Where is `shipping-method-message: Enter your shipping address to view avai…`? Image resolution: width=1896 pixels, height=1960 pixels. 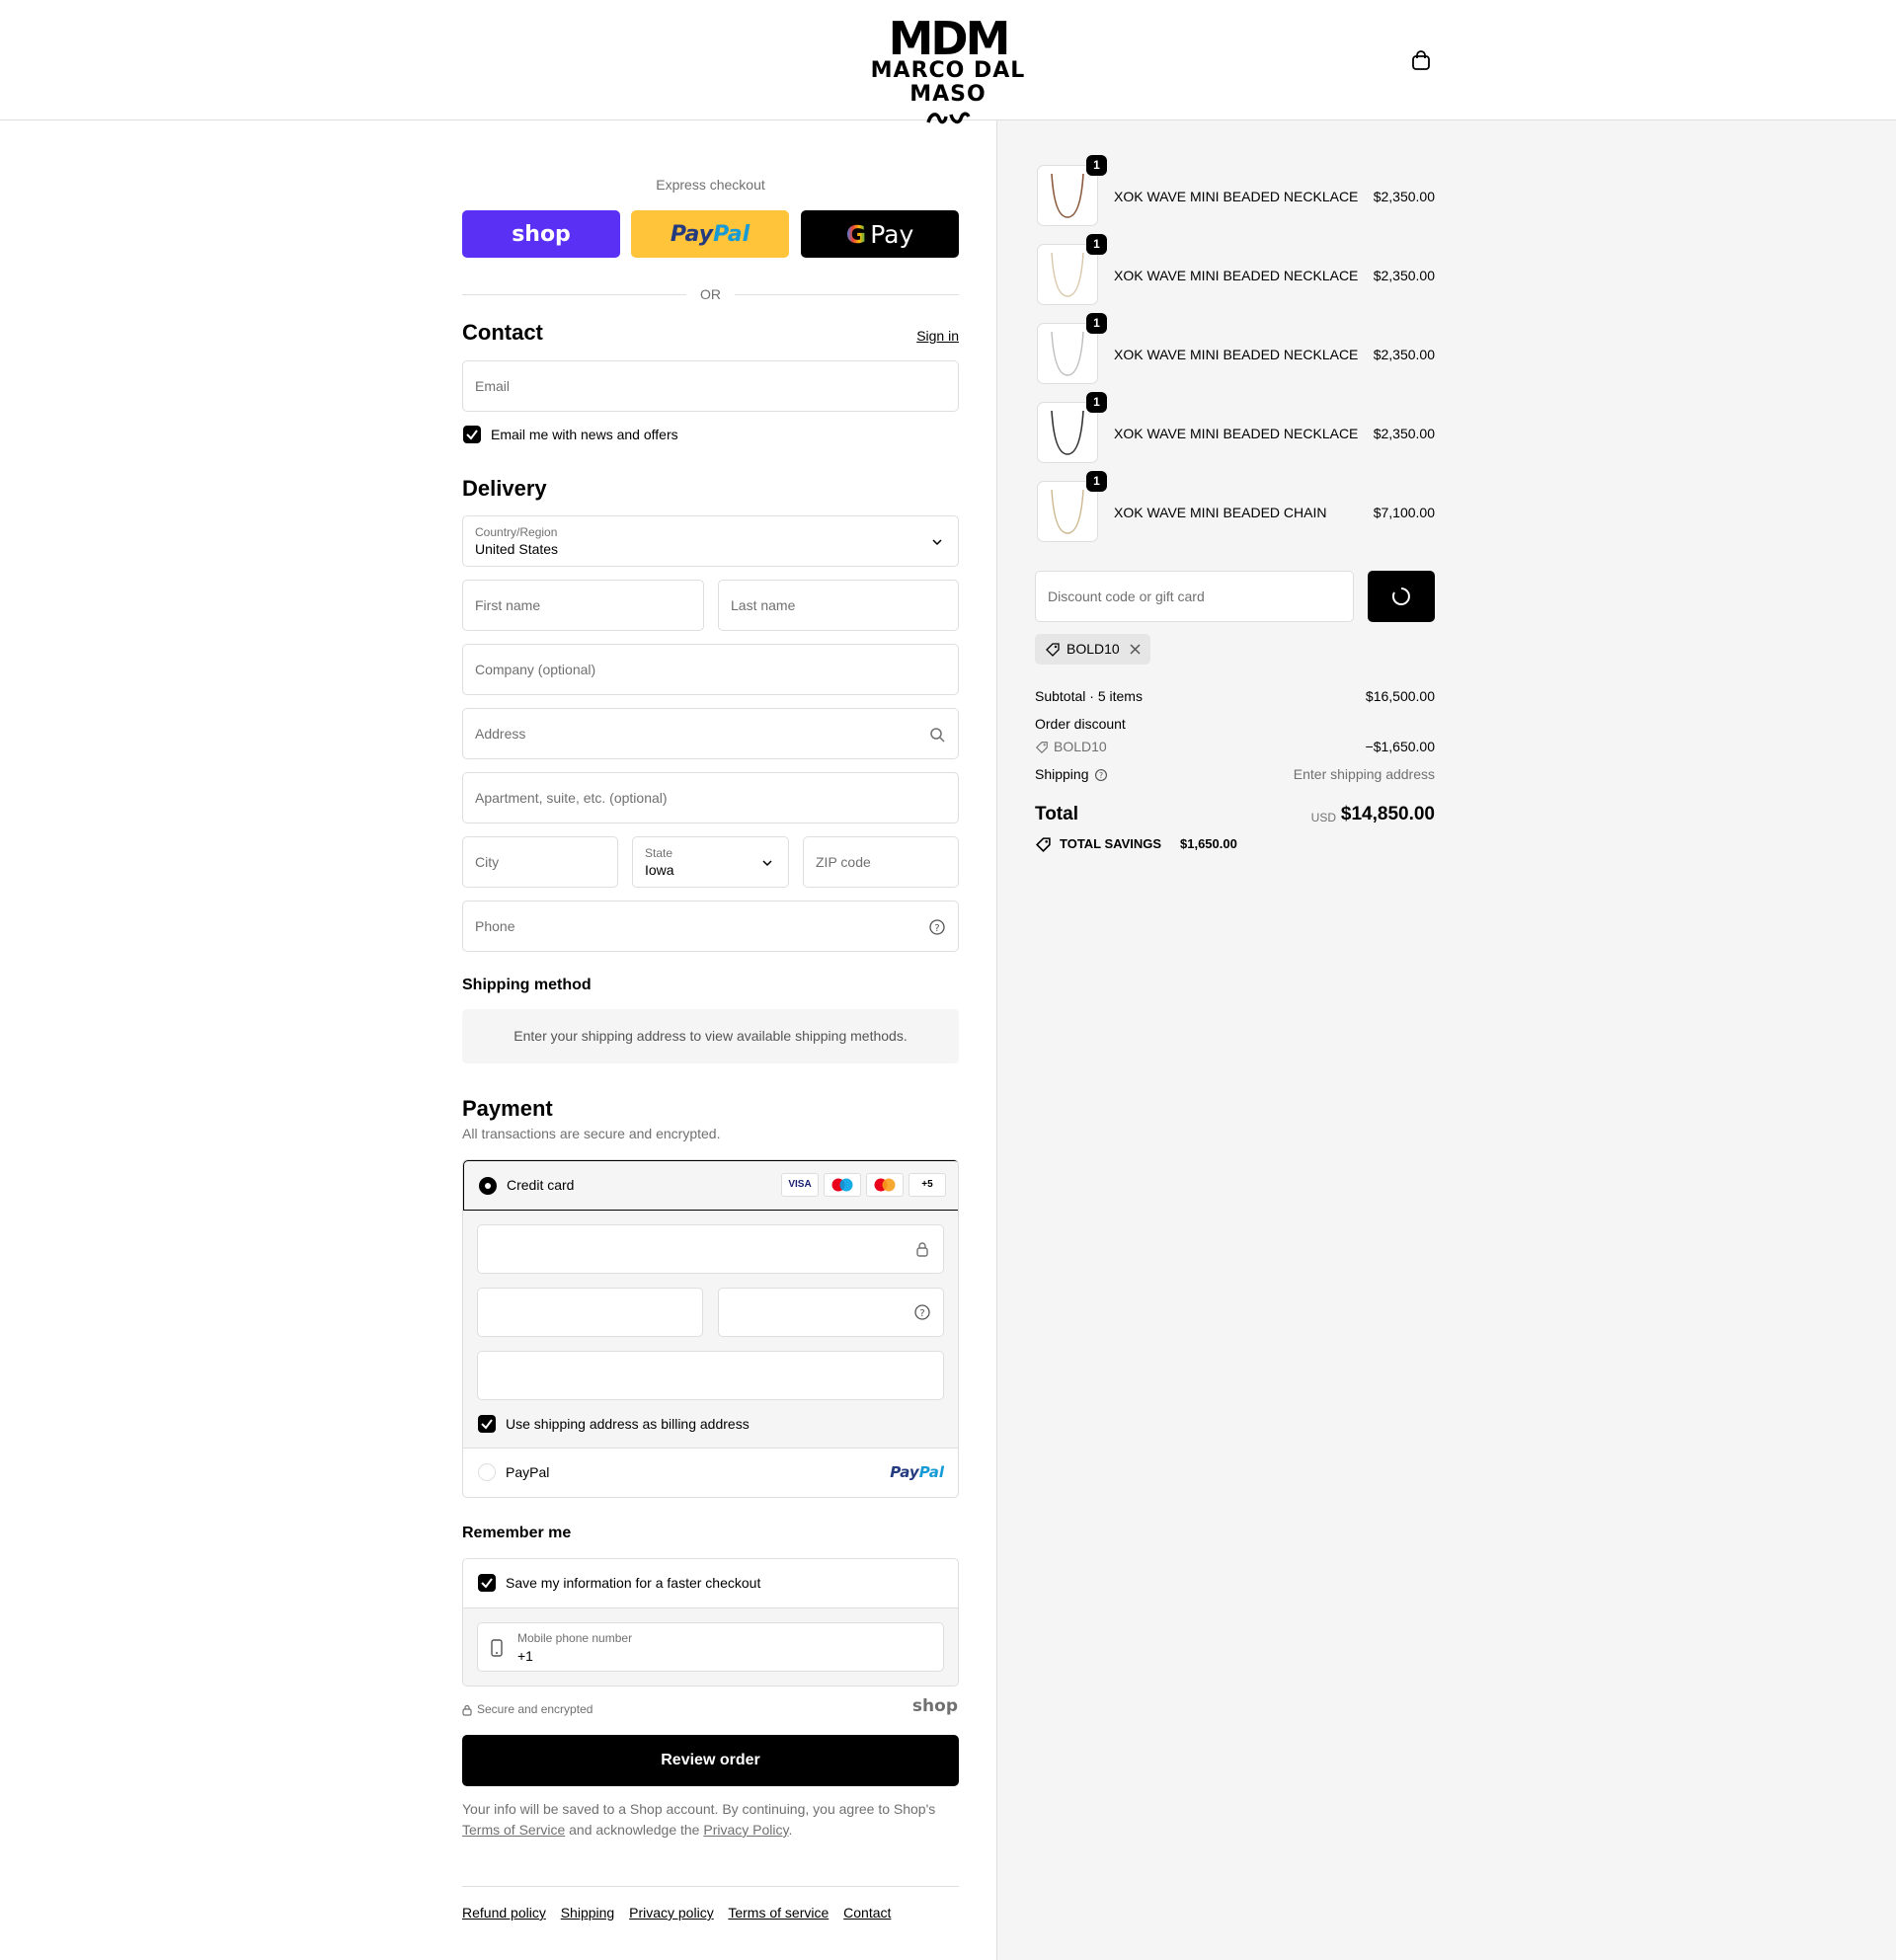 shipping-method-message: Enter your shipping address to view avai… is located at coordinates (710, 1036).